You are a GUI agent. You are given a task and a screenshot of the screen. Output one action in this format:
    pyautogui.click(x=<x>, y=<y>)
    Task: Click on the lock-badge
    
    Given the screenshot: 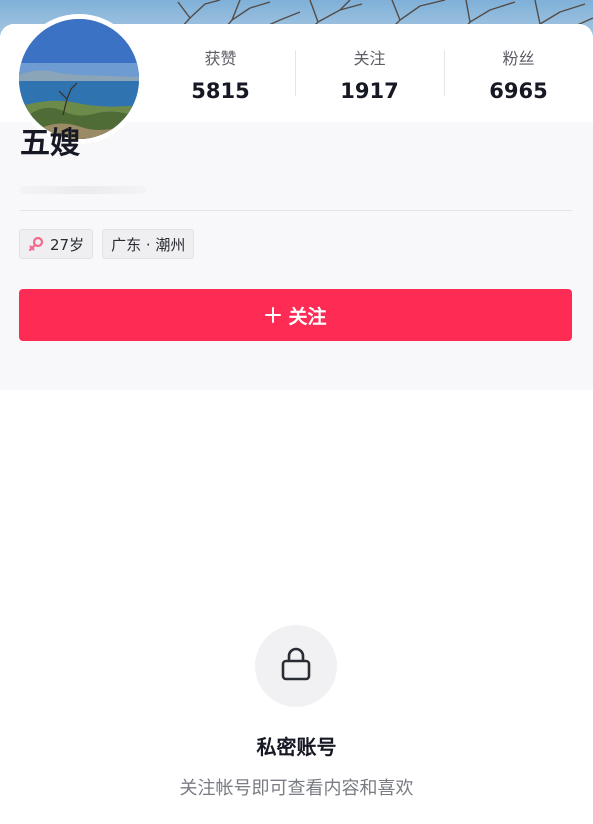 What is the action you would take?
    pyautogui.click(x=296, y=666)
    